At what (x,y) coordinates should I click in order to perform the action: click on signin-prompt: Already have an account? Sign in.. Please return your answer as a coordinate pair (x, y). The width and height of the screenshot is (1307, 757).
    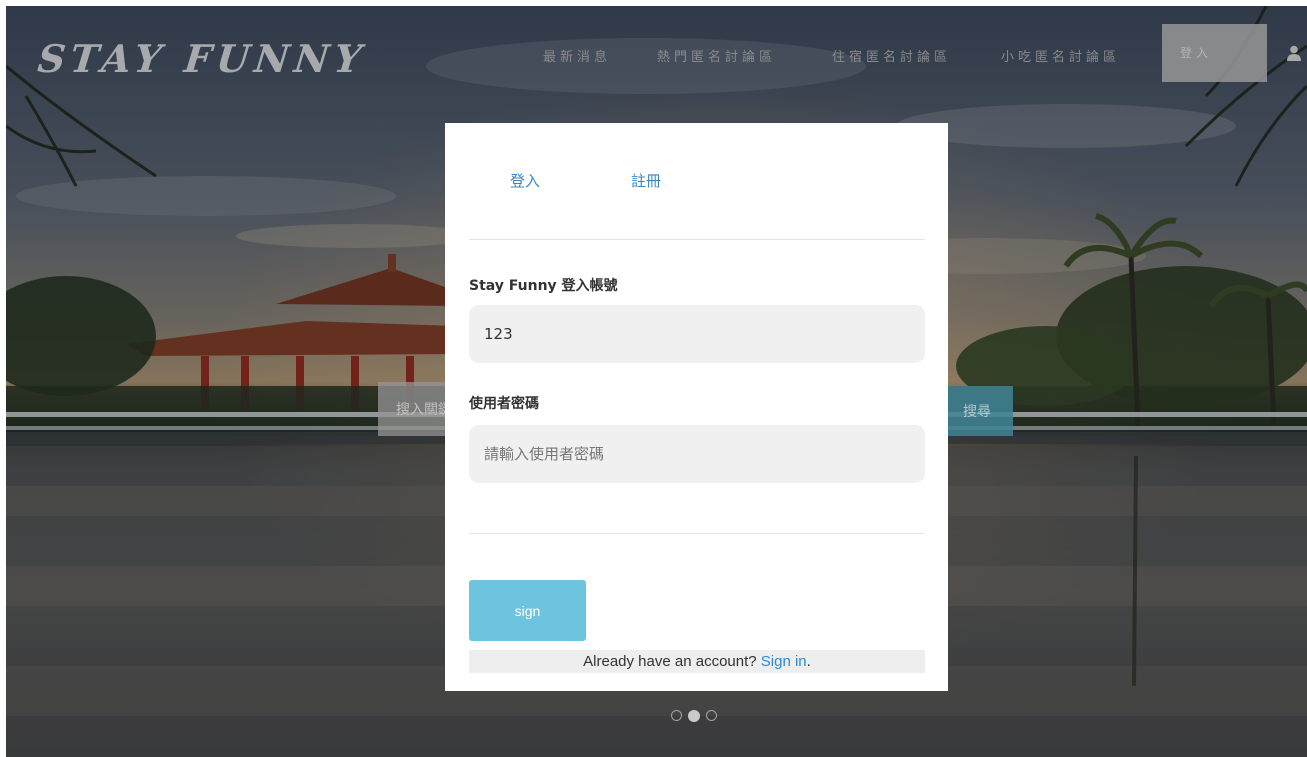
    Looking at the image, I should click on (697, 661).